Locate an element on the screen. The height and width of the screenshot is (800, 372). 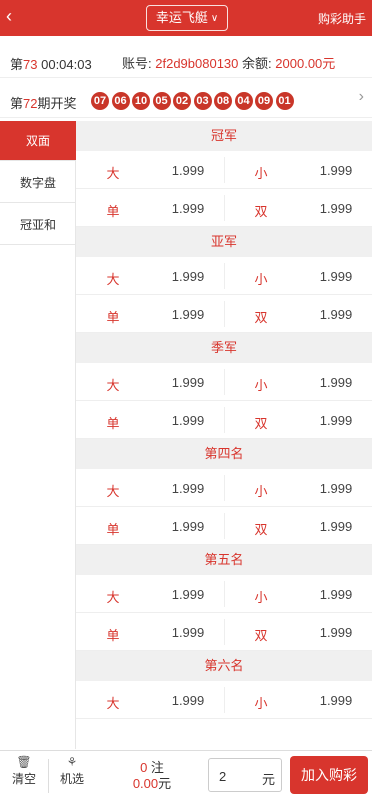
amount-value: 2 is located at coordinates (223, 776).